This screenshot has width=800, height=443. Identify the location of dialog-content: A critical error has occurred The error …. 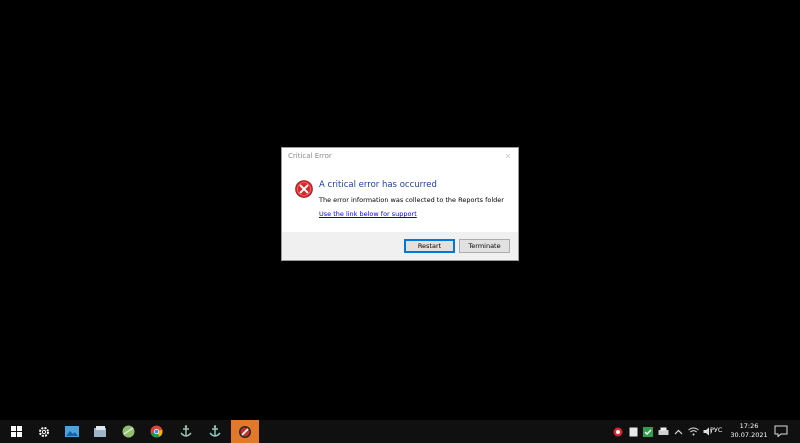
(400, 199).